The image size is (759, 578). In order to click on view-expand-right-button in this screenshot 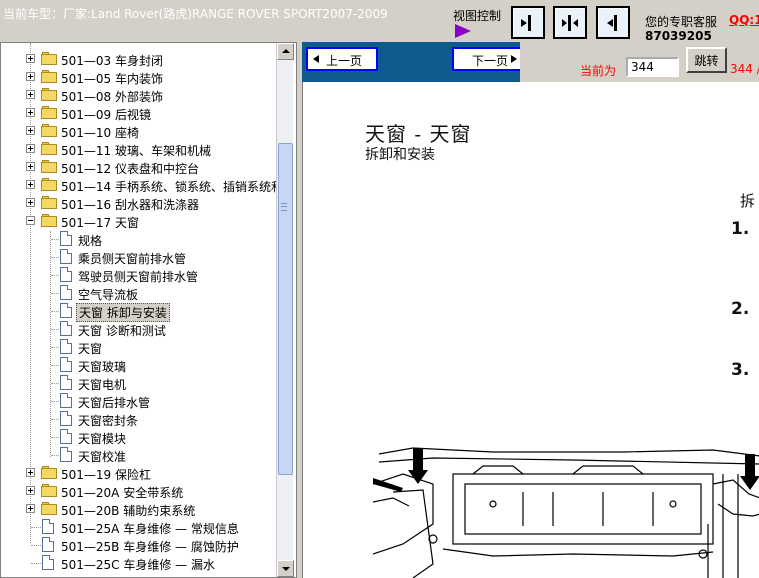, I will do `click(528, 22)`.